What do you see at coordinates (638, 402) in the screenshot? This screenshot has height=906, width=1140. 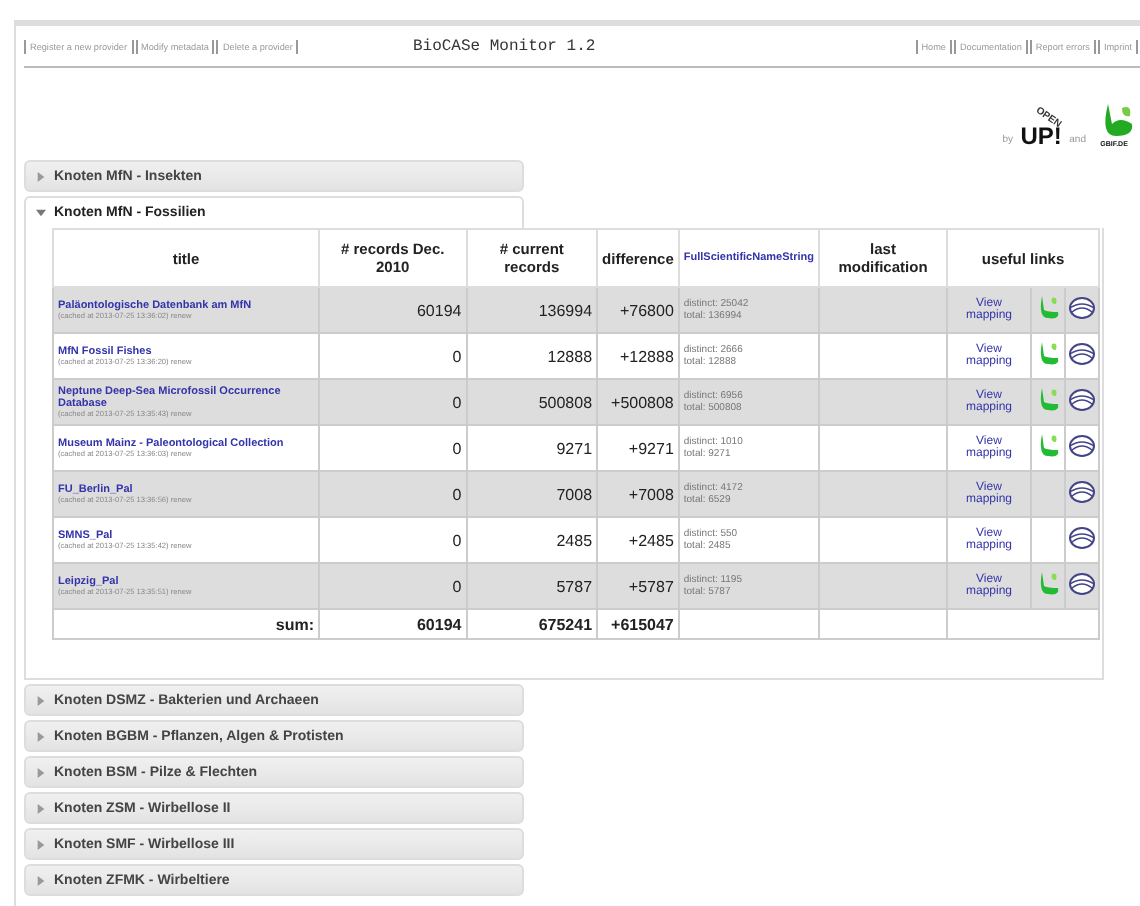 I see `table-cell: +500808` at bounding box center [638, 402].